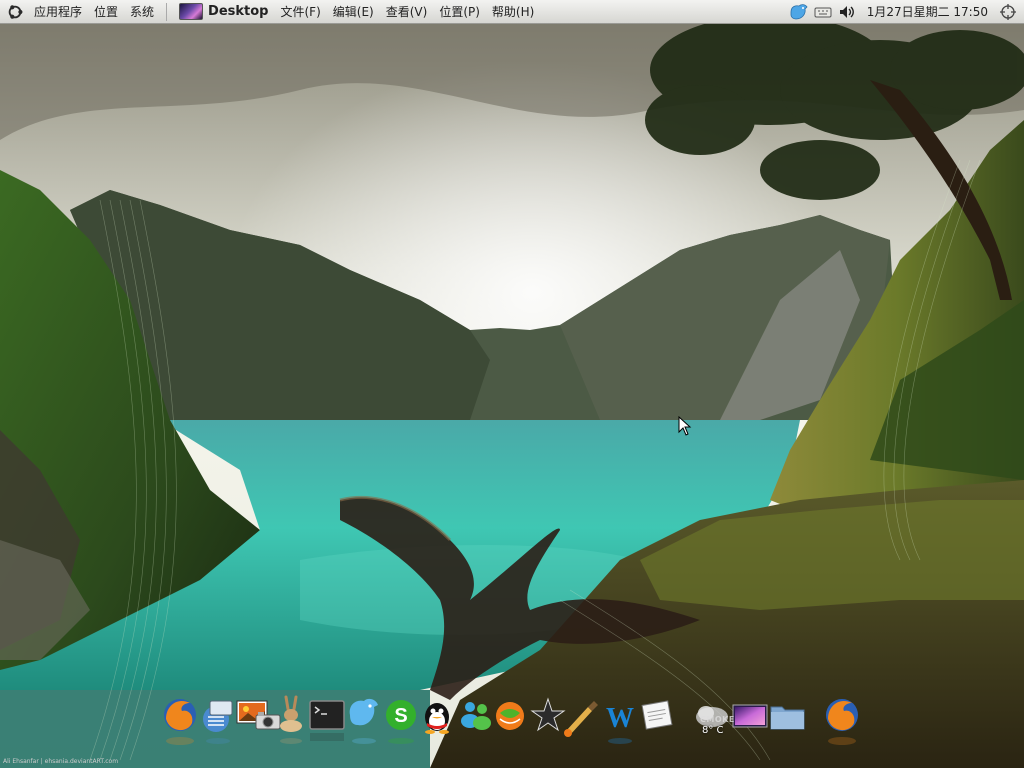 This screenshot has height=768, width=1024. I want to click on mail-icon, so click(512, 728).